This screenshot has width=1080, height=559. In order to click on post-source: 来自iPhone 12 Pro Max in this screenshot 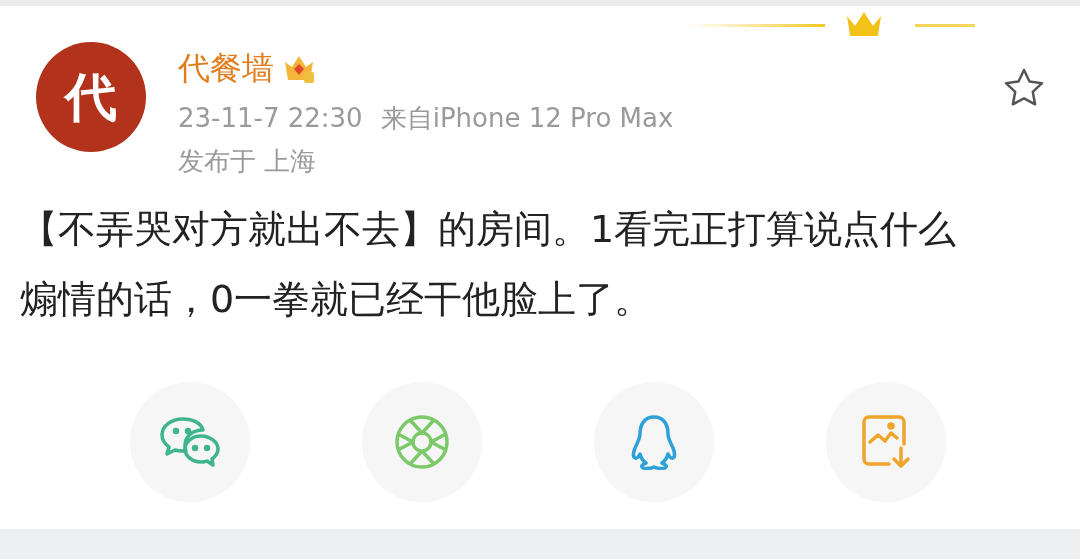, I will do `click(527, 118)`.